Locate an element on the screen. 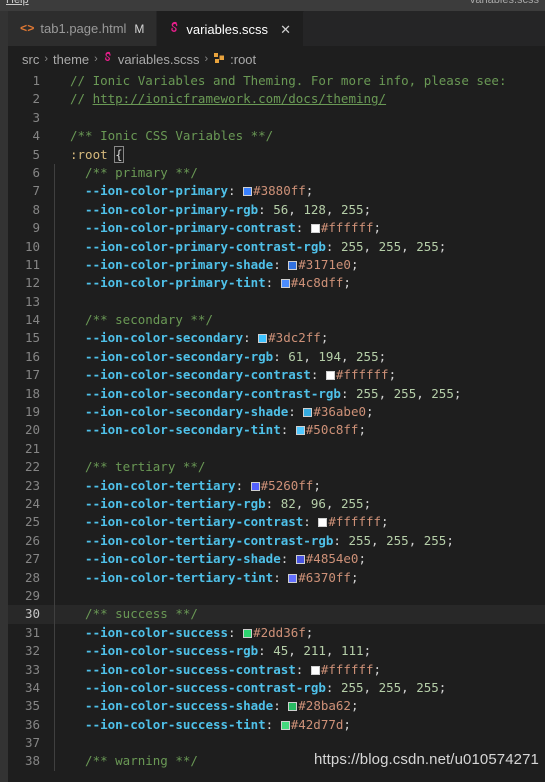 The image size is (545, 782). code-line: 12 --ion-color-primary-tint: #4c8dff; is located at coordinates (276, 284).